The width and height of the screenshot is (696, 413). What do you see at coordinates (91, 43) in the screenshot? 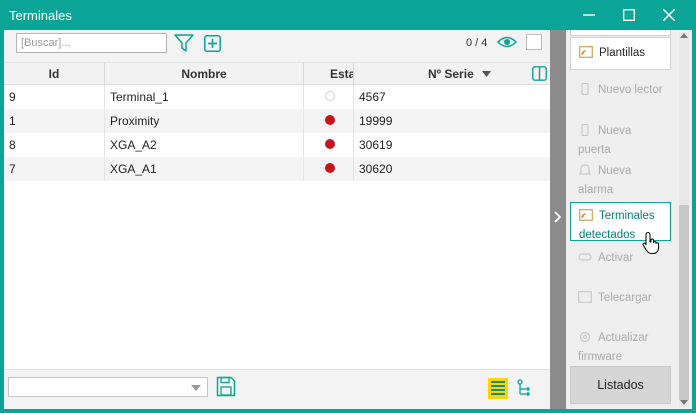
I see `search-input` at bounding box center [91, 43].